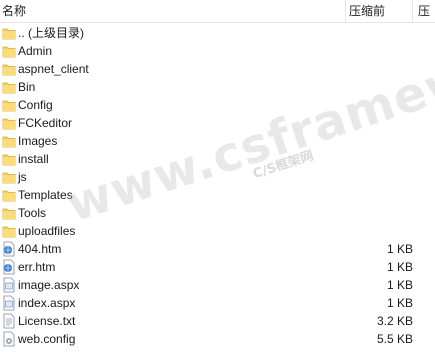 Image resolution: width=435 pixels, height=358 pixels. Describe the element at coordinates (217, 87) in the screenshot. I see `folder-row: Bin` at that location.